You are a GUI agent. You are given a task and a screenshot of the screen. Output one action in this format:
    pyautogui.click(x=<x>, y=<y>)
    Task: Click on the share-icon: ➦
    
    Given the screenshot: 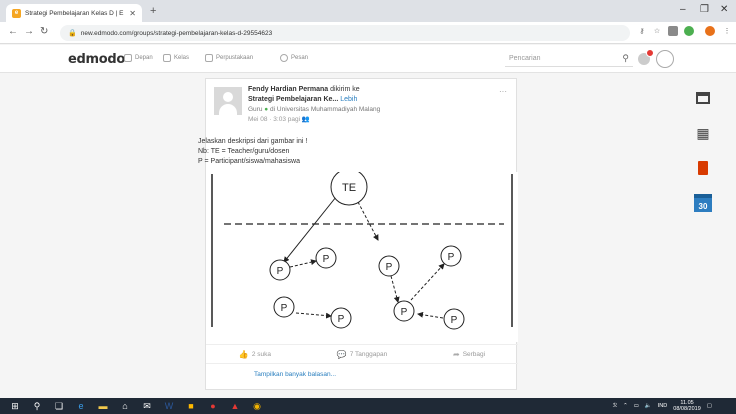 What is the action you would take?
    pyautogui.click(x=456, y=354)
    